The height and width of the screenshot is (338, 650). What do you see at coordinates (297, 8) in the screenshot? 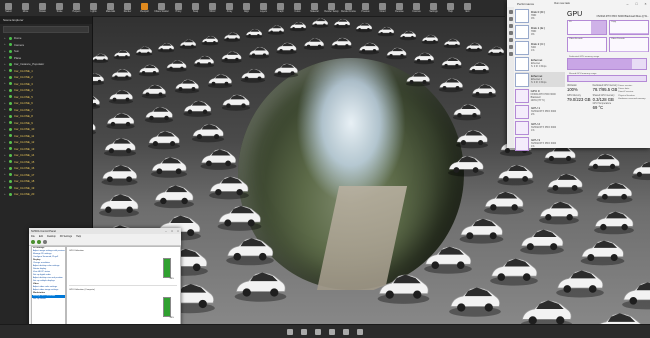
I see `toolbar-button: Curve` at bounding box center [297, 8].